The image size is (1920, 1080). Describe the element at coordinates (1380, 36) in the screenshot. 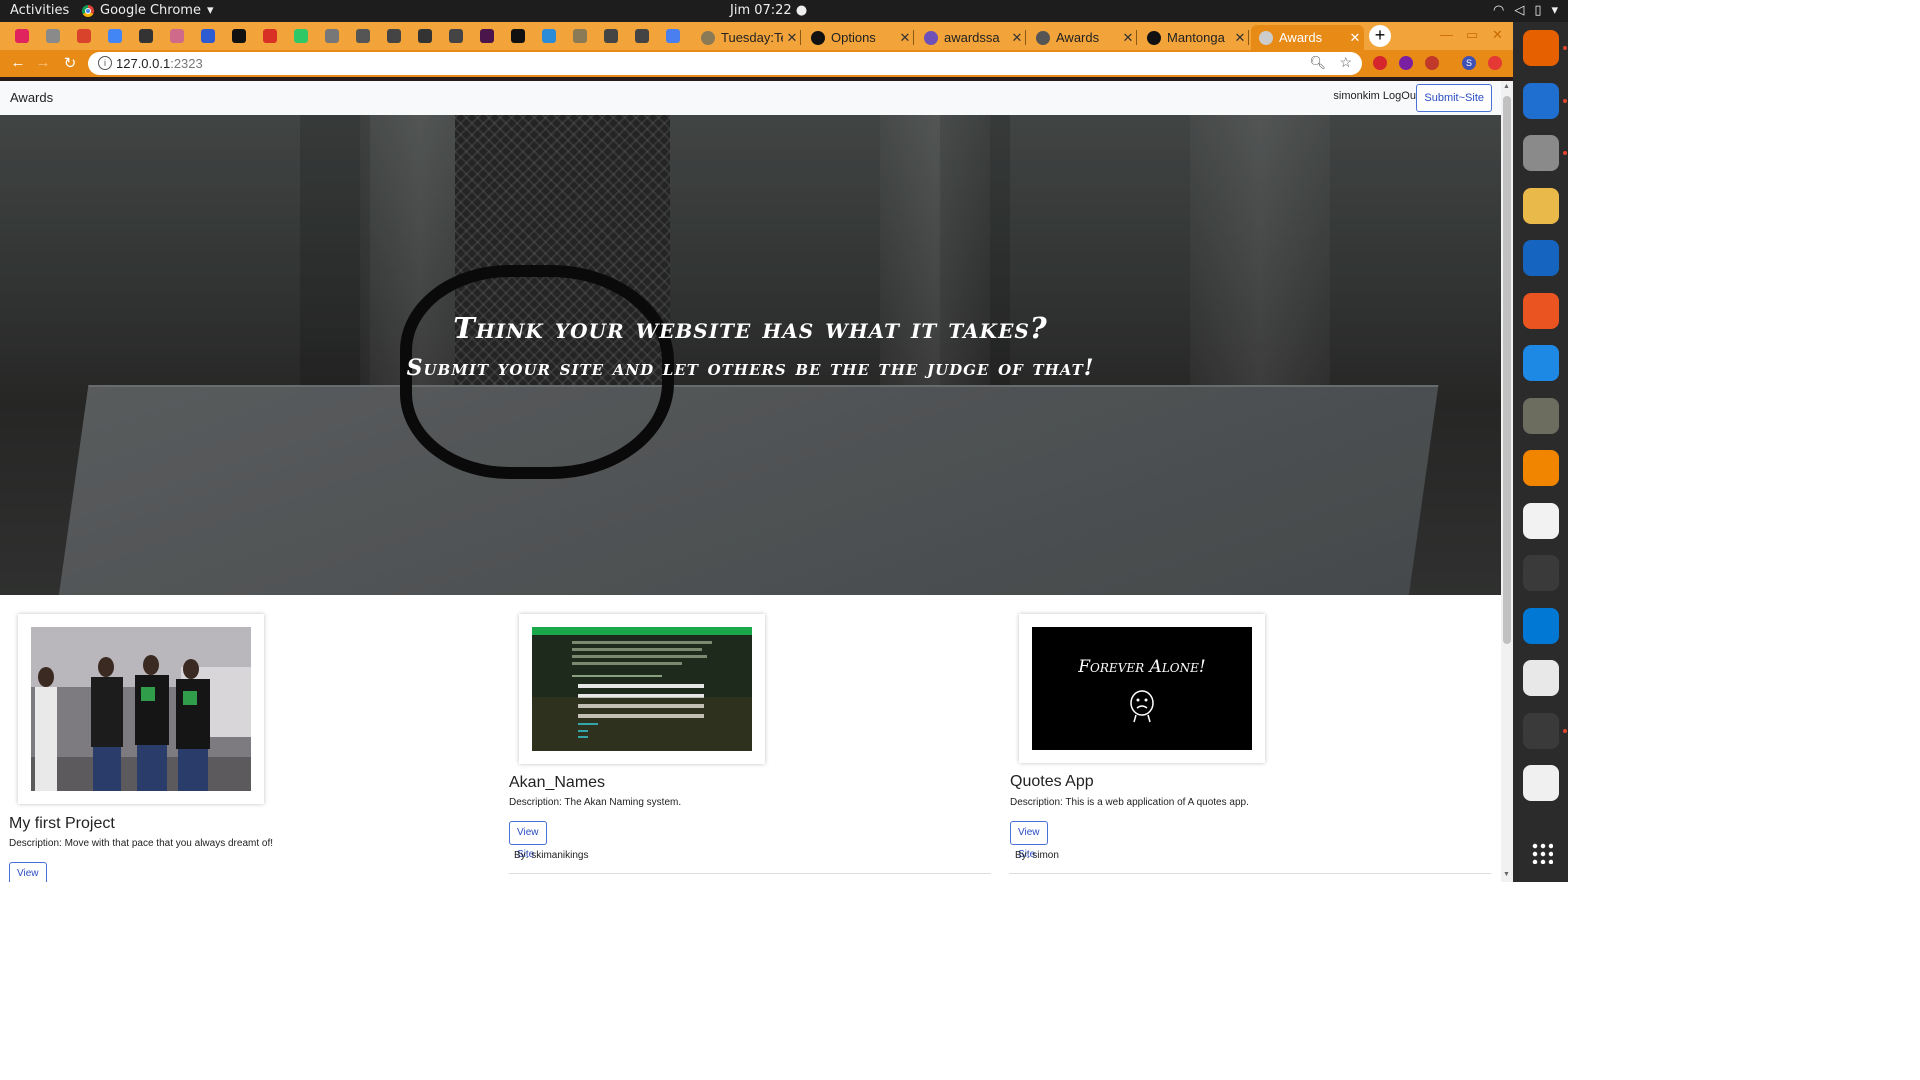

I see `plus-icon: +` at that location.